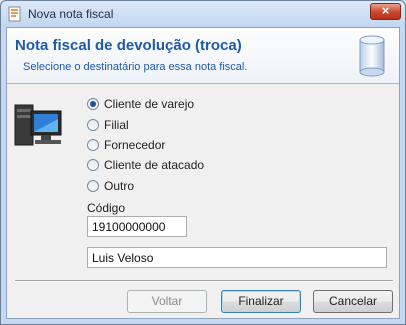 The width and height of the screenshot is (406, 325). Describe the element at coordinates (203, 14) in the screenshot. I see `title-bar: Nova nota fiscal ×` at that location.